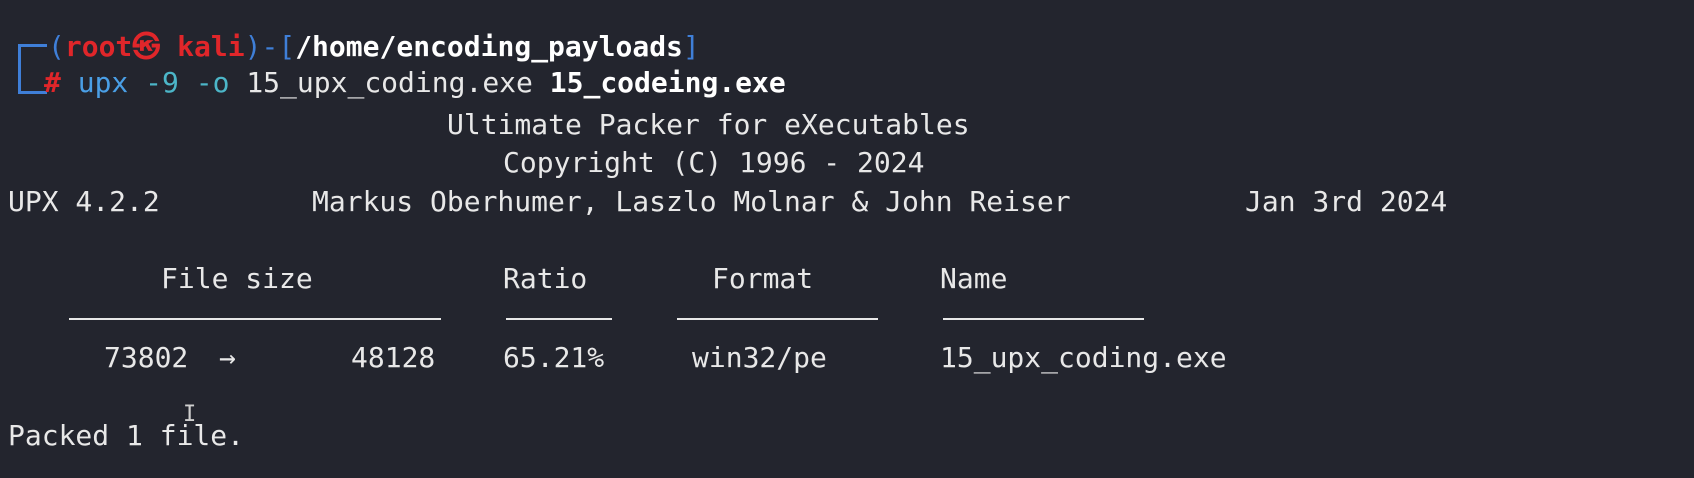  What do you see at coordinates (777, 319) in the screenshot?
I see `divider-format` at bounding box center [777, 319].